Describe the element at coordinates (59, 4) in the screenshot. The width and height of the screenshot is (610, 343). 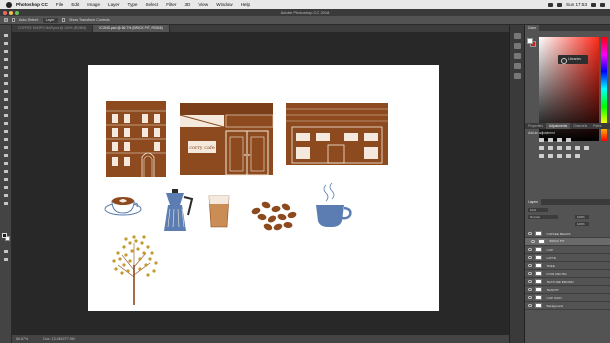
I see `menu-file: File` at that location.